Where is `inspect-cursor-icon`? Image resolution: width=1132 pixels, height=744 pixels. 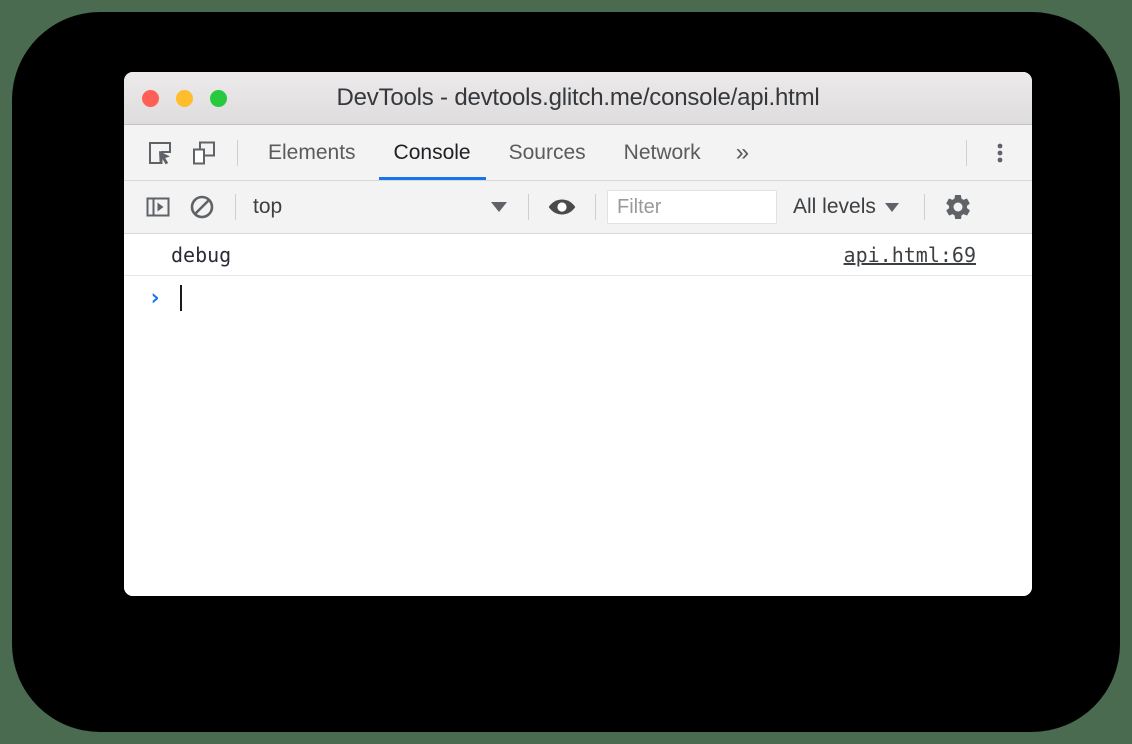
inspect-cursor-icon is located at coordinates (160, 153).